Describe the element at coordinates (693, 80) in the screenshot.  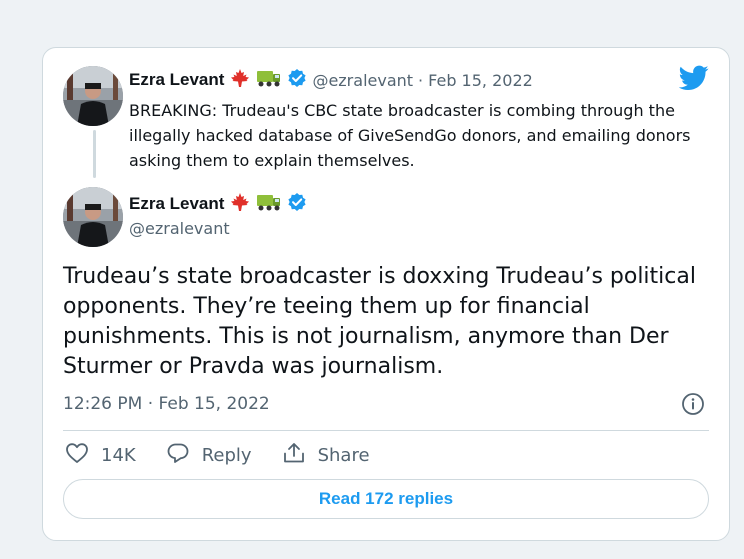
I see `twitter-bird-icon` at that location.